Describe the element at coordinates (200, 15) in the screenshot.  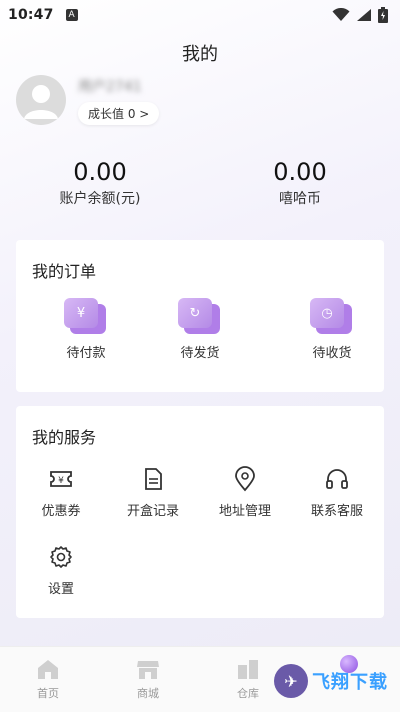
I see `status-bar: 10:47 A` at that location.